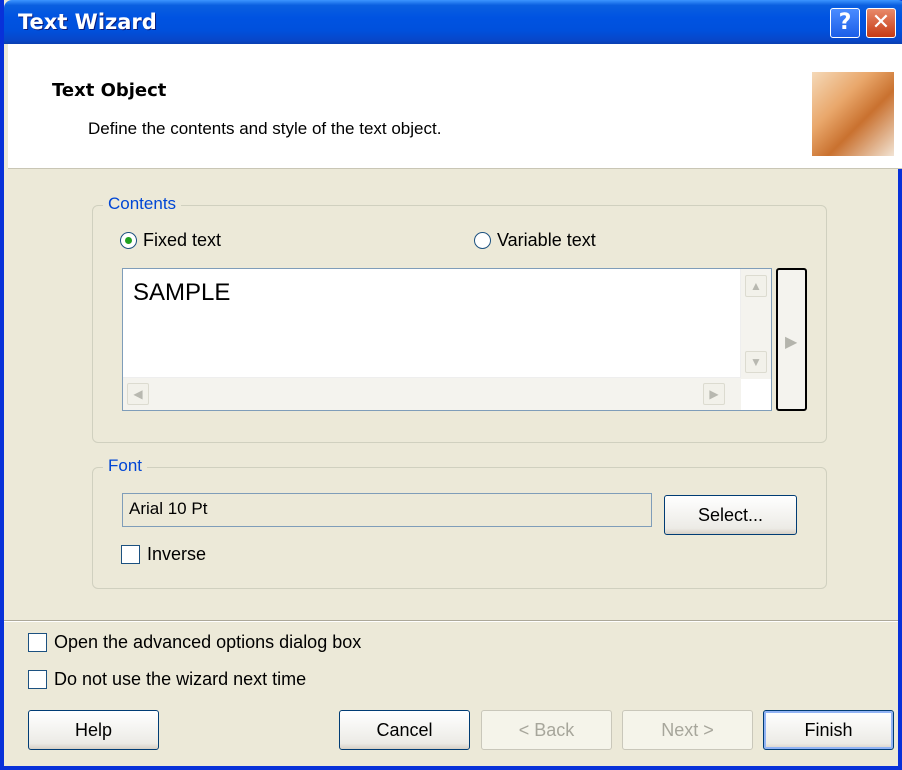 Image resolution: width=902 pixels, height=770 pixels. I want to click on fixed-text-label: Fixed text, so click(182, 240).